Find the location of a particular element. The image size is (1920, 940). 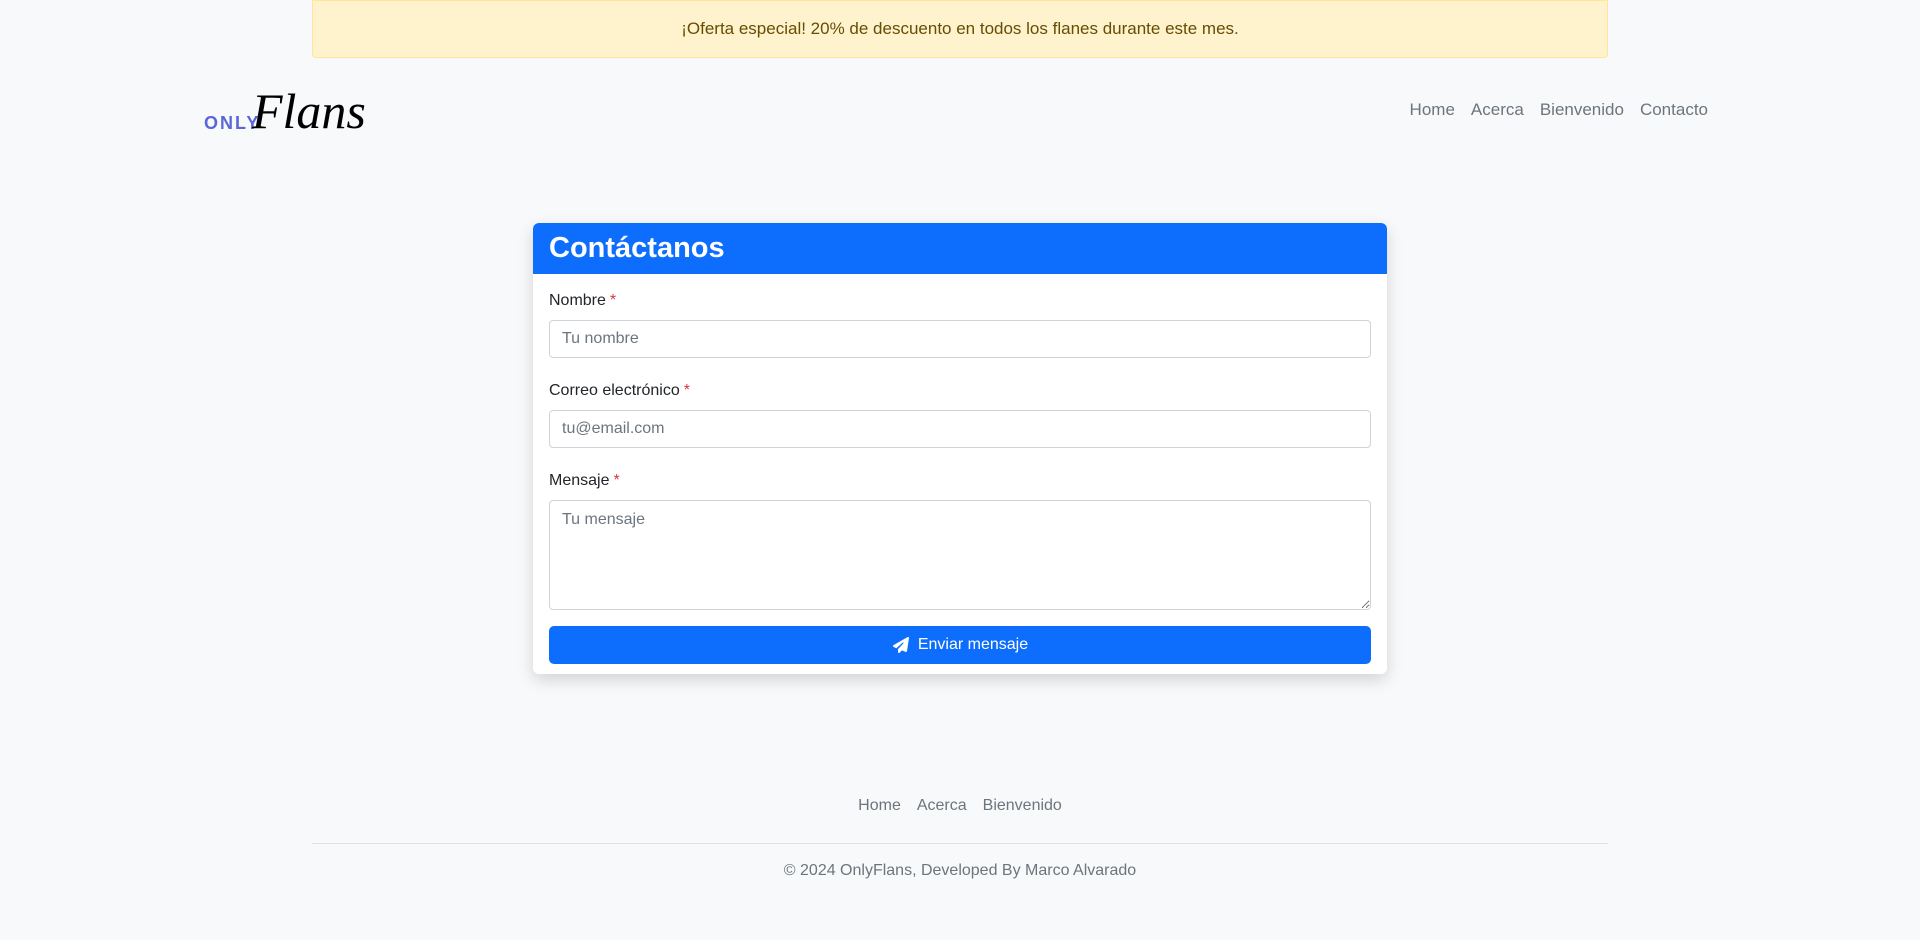

paper-plane-icon is located at coordinates (900, 645).